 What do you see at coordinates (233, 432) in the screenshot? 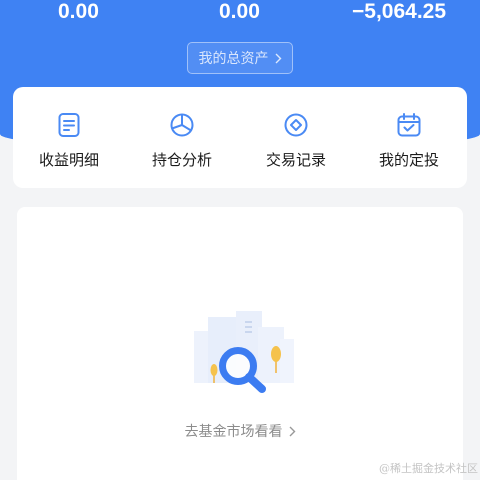
I see `go-fund-market-label: 去基金市场看看` at bounding box center [233, 432].